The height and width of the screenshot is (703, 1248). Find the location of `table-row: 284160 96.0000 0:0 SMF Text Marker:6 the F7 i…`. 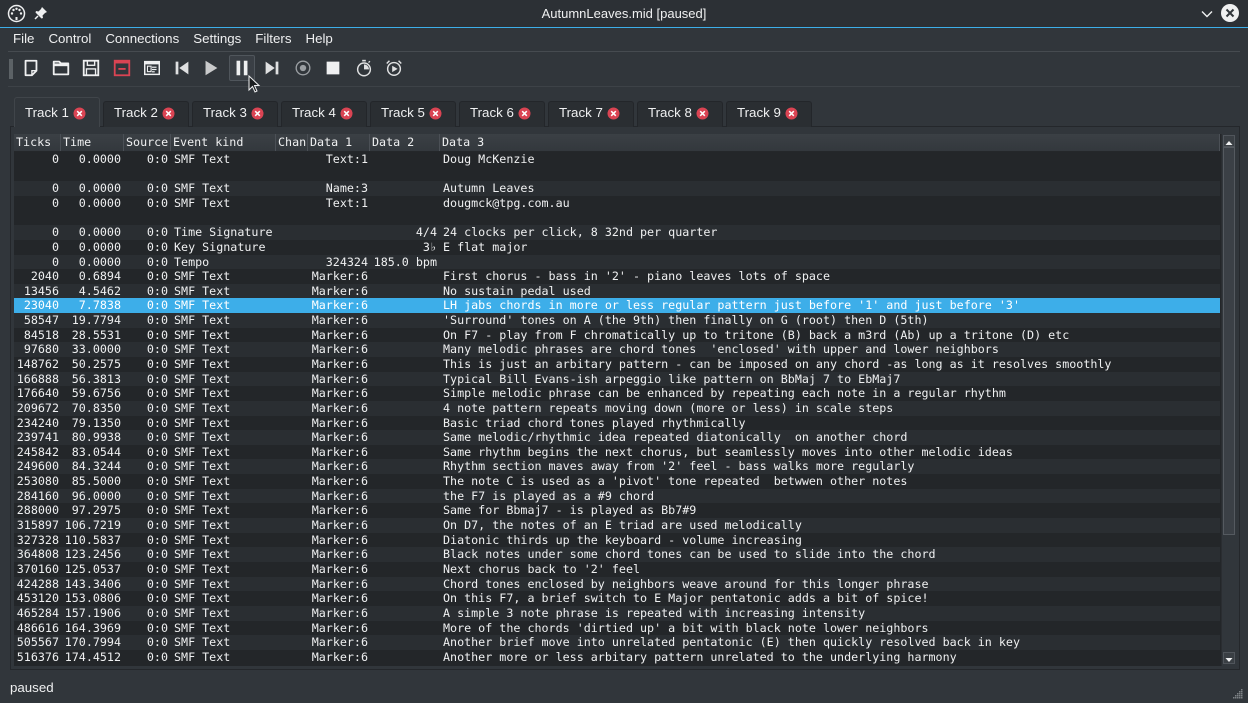

table-row: 284160 96.0000 0:0 SMF Text Marker:6 the F7 i… is located at coordinates (617, 496).